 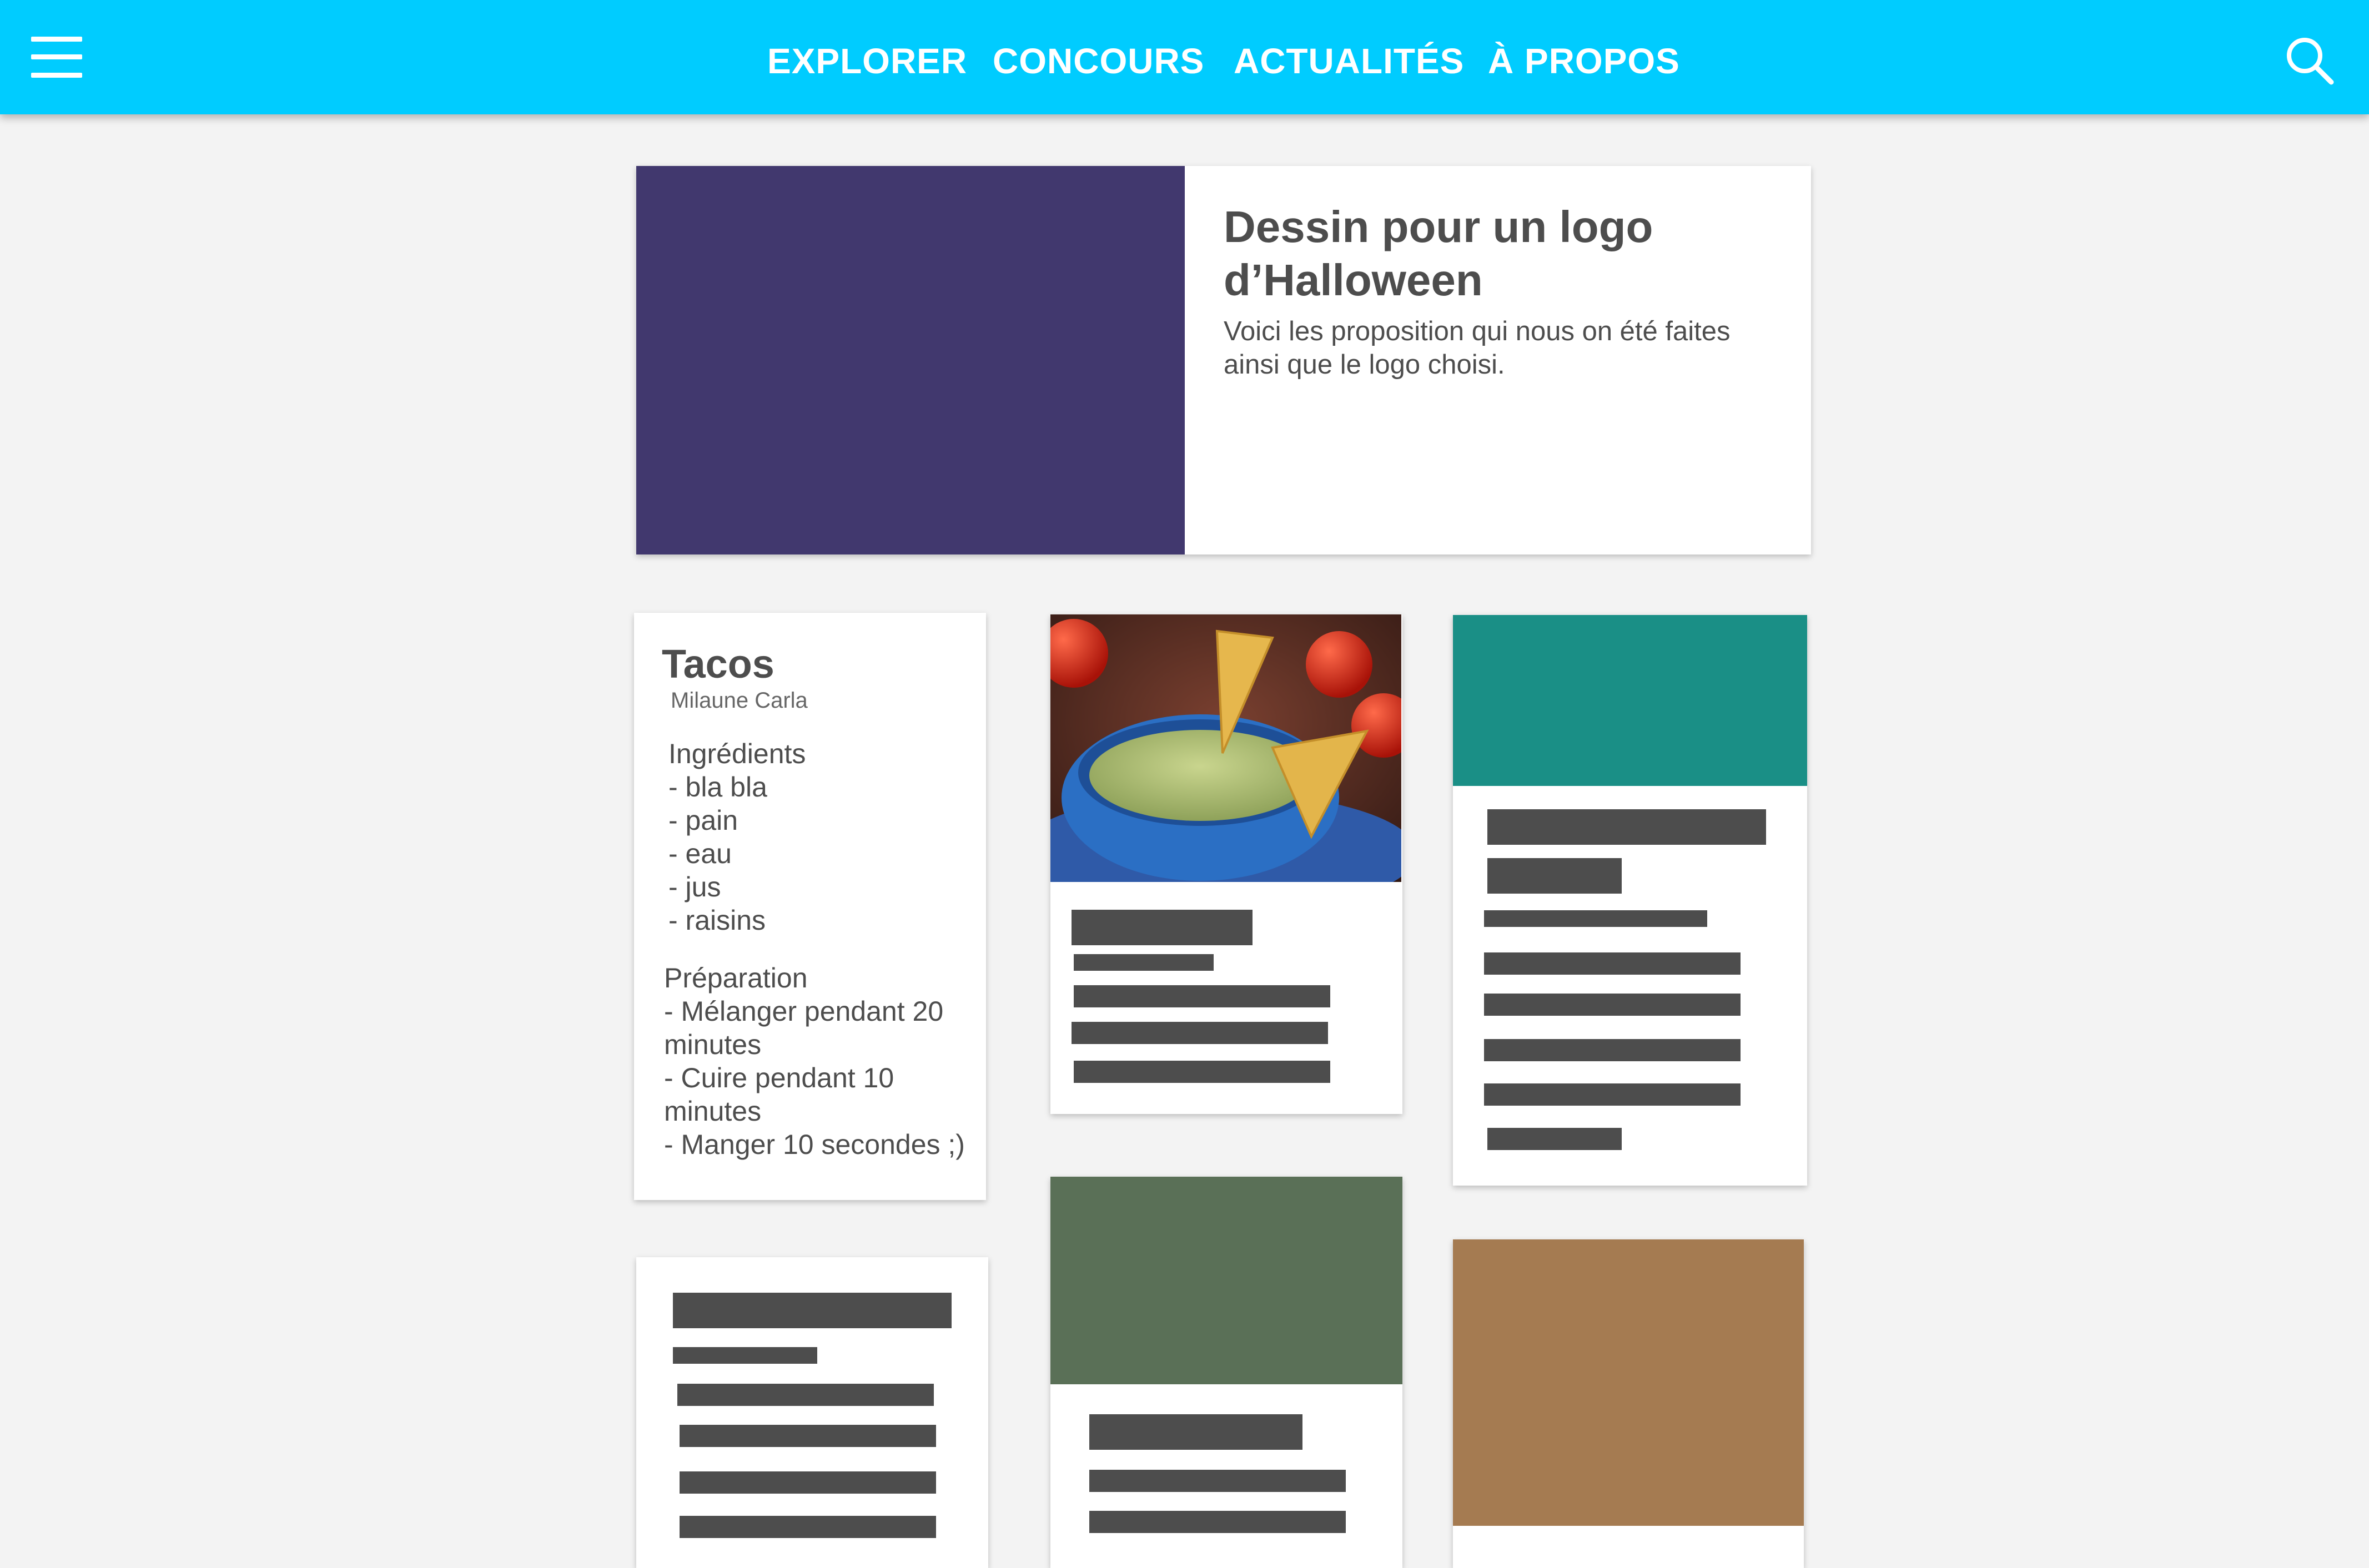 What do you see at coordinates (1630, 700) in the screenshot?
I see `teal-image` at bounding box center [1630, 700].